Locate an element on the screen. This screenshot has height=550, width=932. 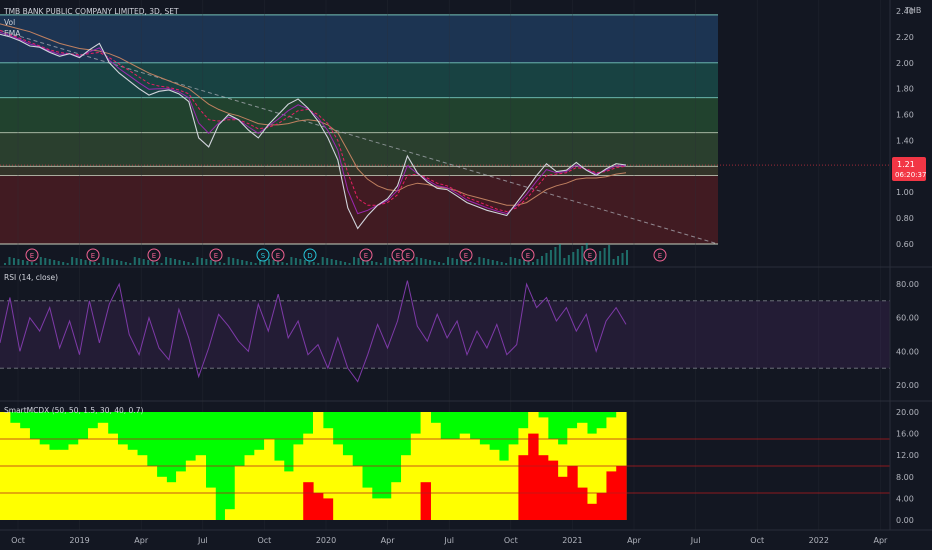
rsi-axis-label: 60.00 is located at coordinates (907, 318).